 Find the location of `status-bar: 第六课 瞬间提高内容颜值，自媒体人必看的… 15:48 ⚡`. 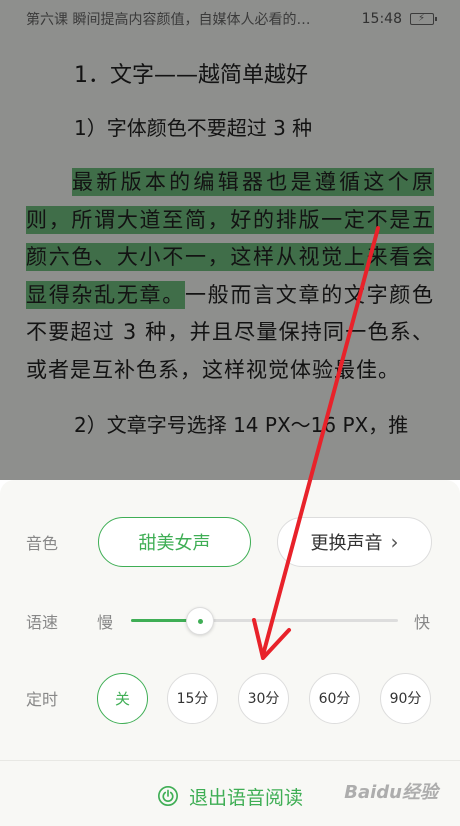

status-bar: 第六课 瞬间提高内容颜值，自媒体人必看的… 15:48 ⚡ is located at coordinates (230, 19).